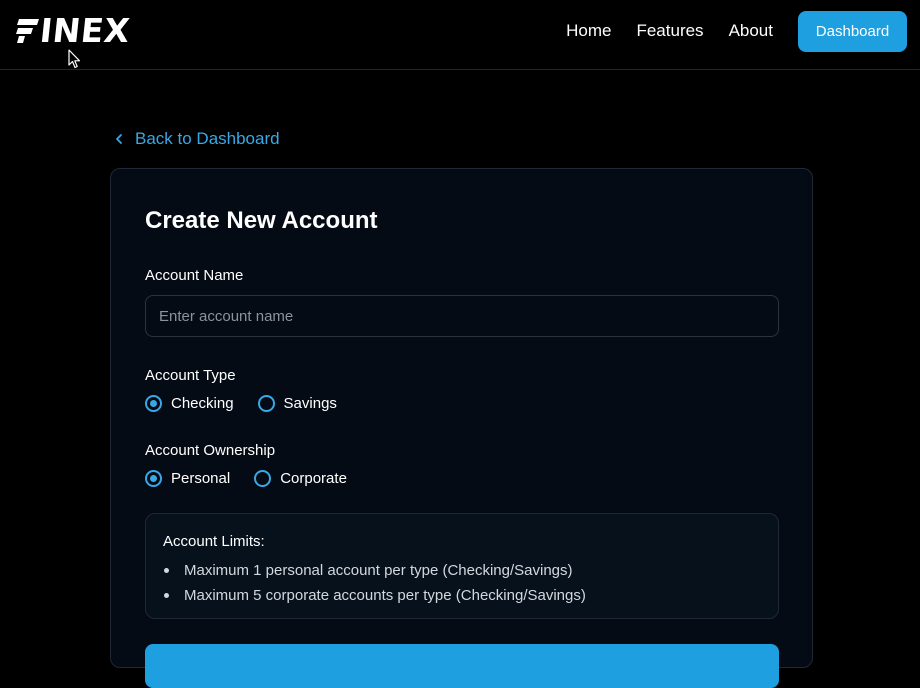 Image resolution: width=920 pixels, height=688 pixels. What do you see at coordinates (313, 478) in the screenshot?
I see `radio-label-corporate: Corporate` at bounding box center [313, 478].